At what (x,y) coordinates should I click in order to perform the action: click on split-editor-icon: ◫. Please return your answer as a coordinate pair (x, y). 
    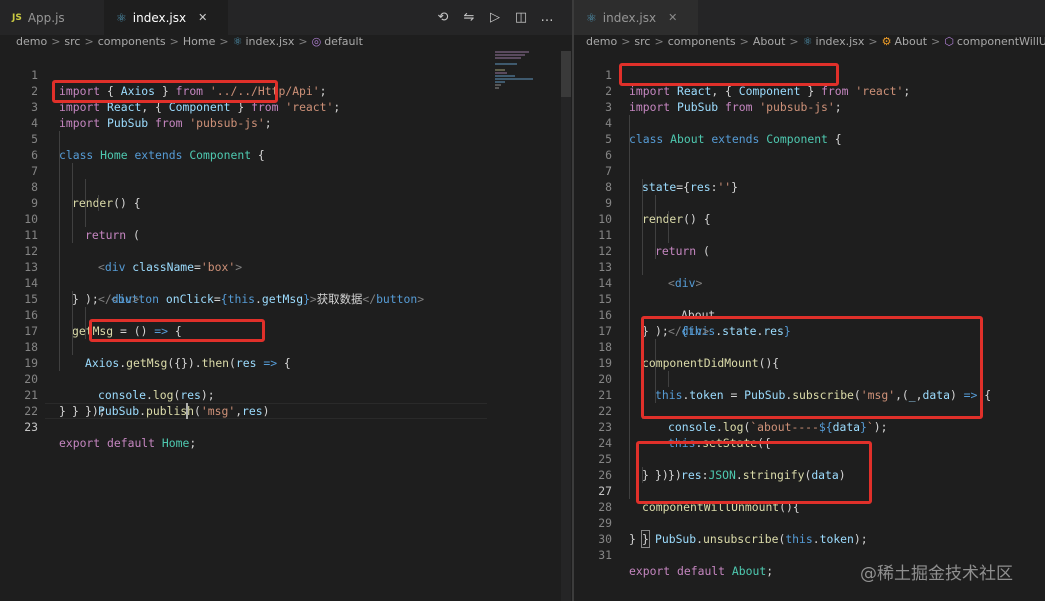
    Looking at the image, I should click on (521, 17).